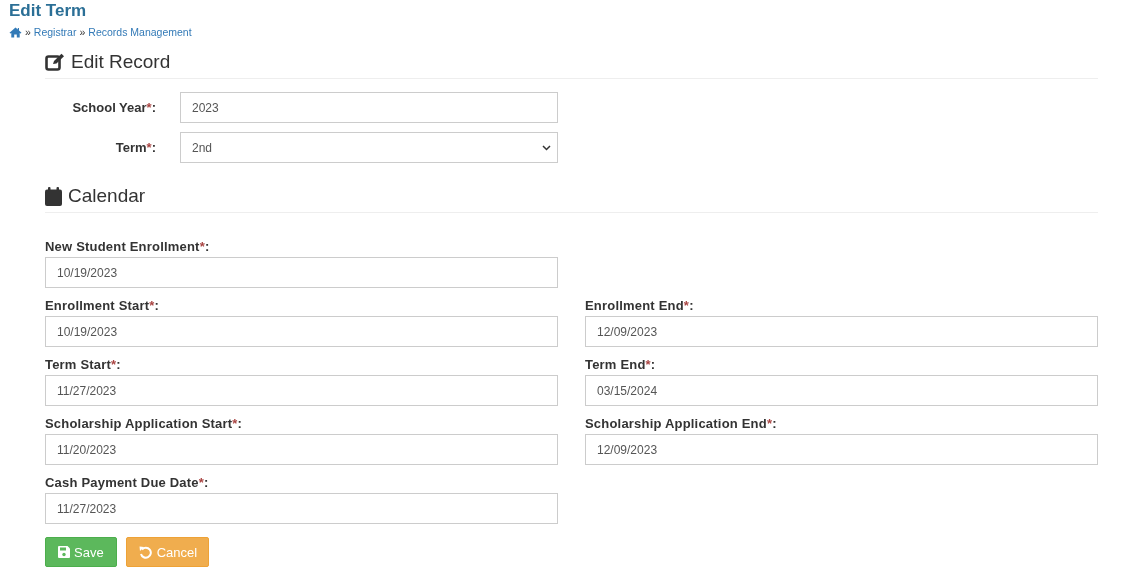 Image resolution: width=1137 pixels, height=586 pixels. Describe the element at coordinates (681, 423) in the screenshot. I see `field-label: Scholarship Application End*:` at that location.